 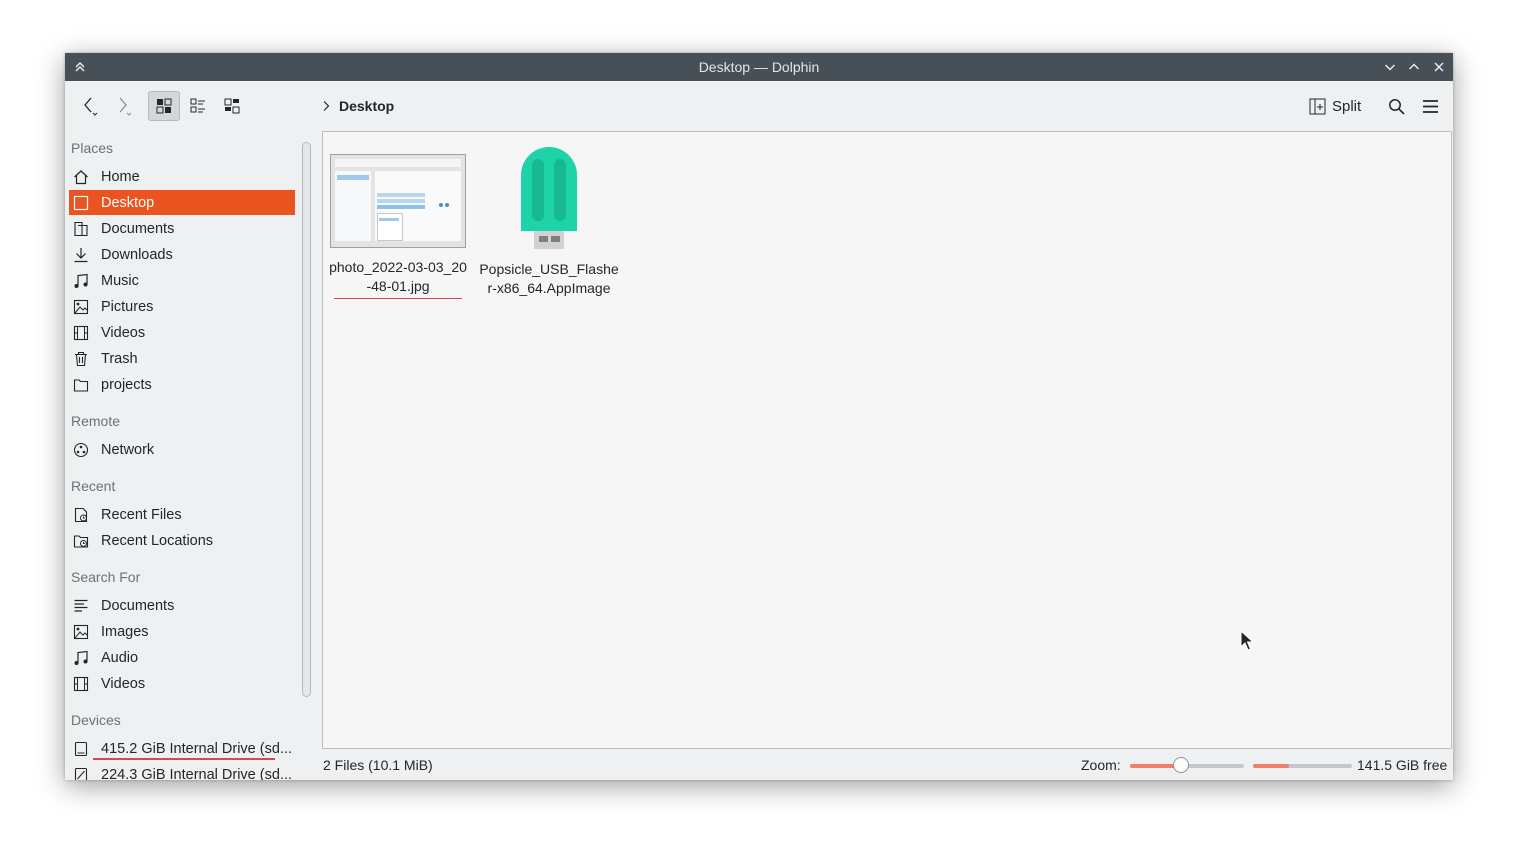 I want to click on sidebar-item-music: Music, so click(x=182, y=280).